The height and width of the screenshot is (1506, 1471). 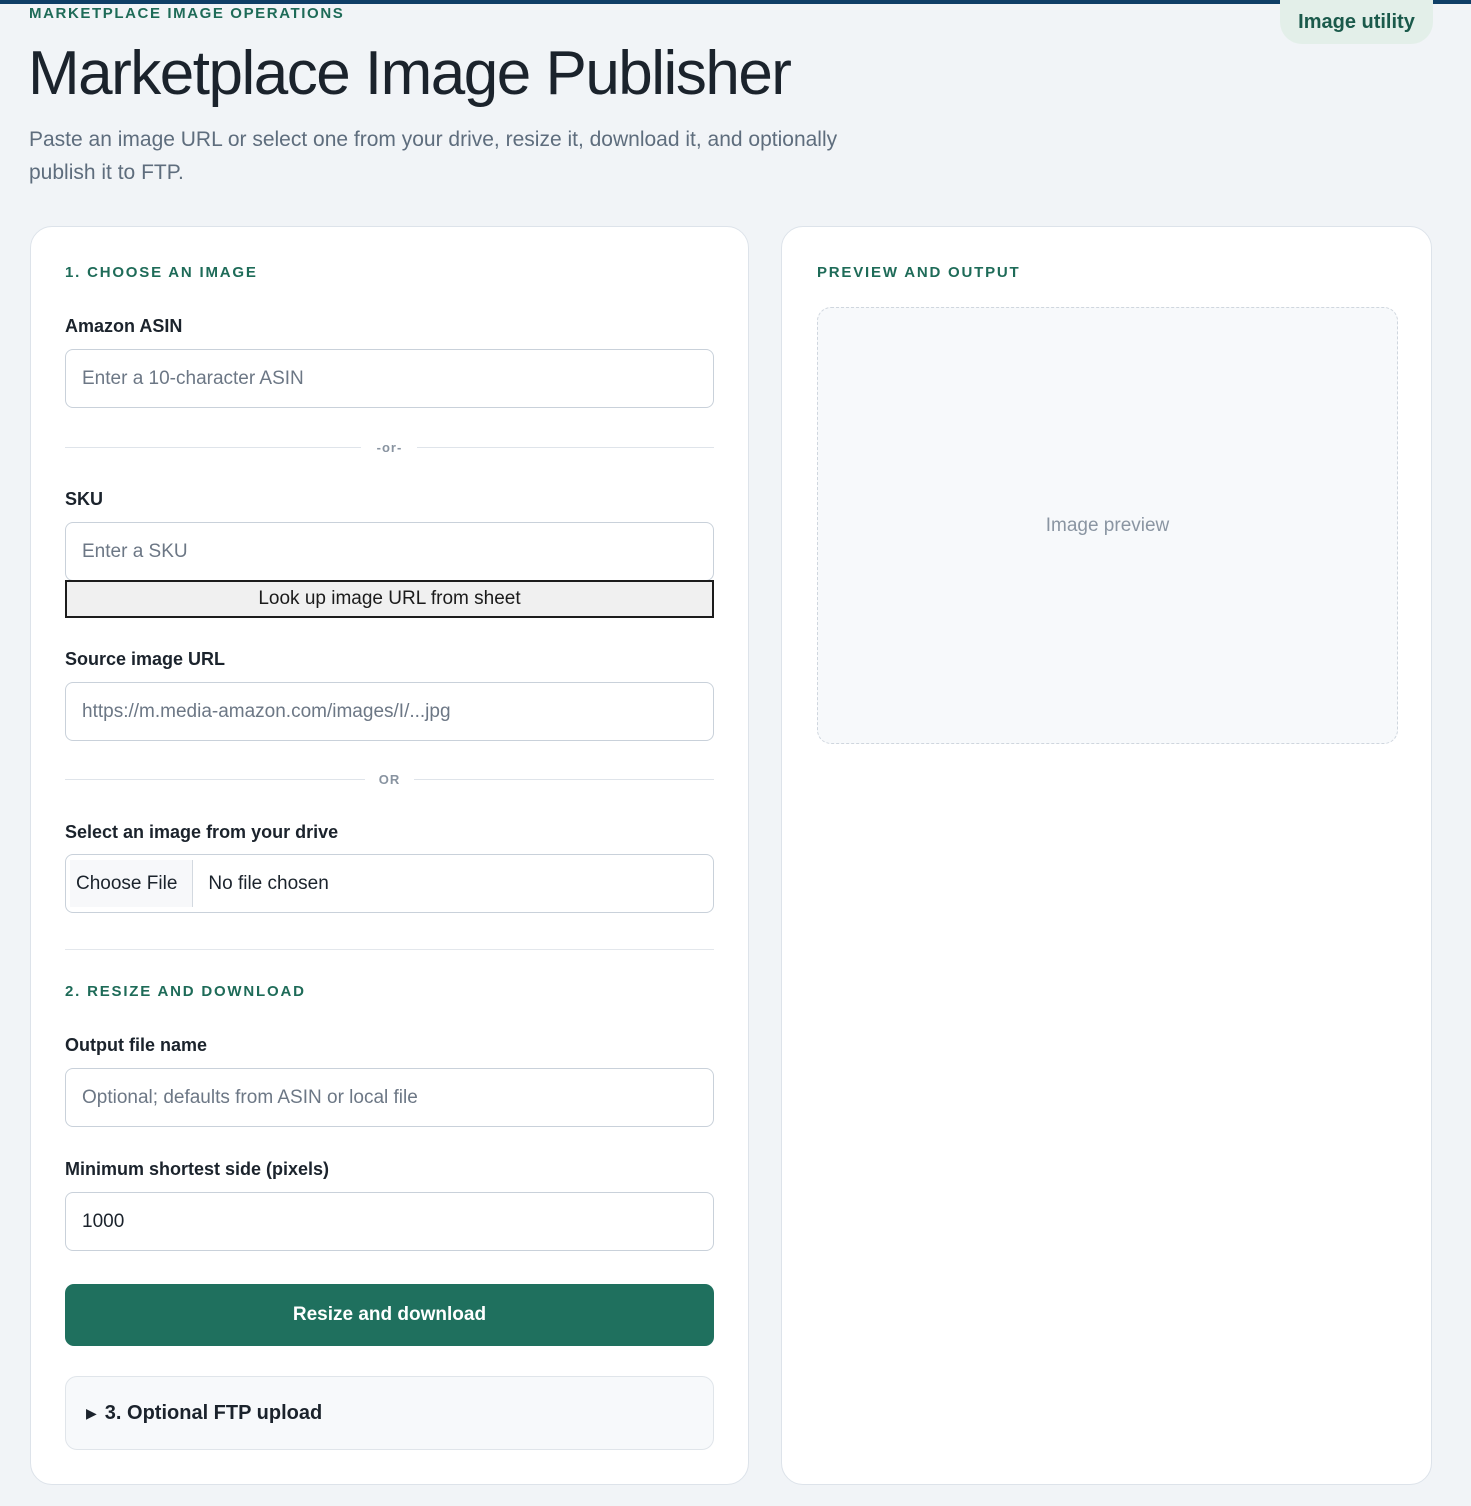 What do you see at coordinates (91, 1412) in the screenshot?
I see `triangle-right-icon: ▶` at bounding box center [91, 1412].